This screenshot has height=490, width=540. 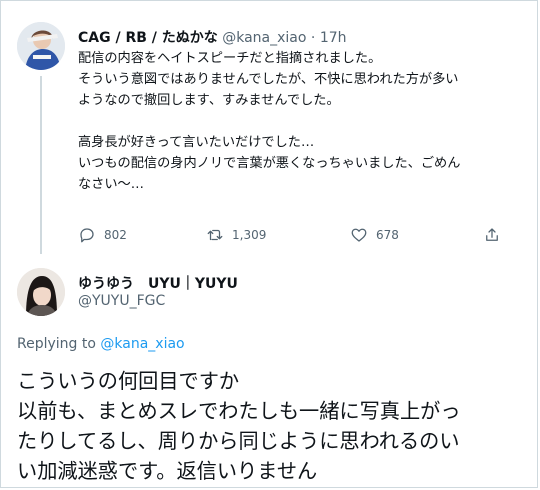 I want to click on reply-line: い加減迷惑です。返信いりません, so click(x=167, y=471).